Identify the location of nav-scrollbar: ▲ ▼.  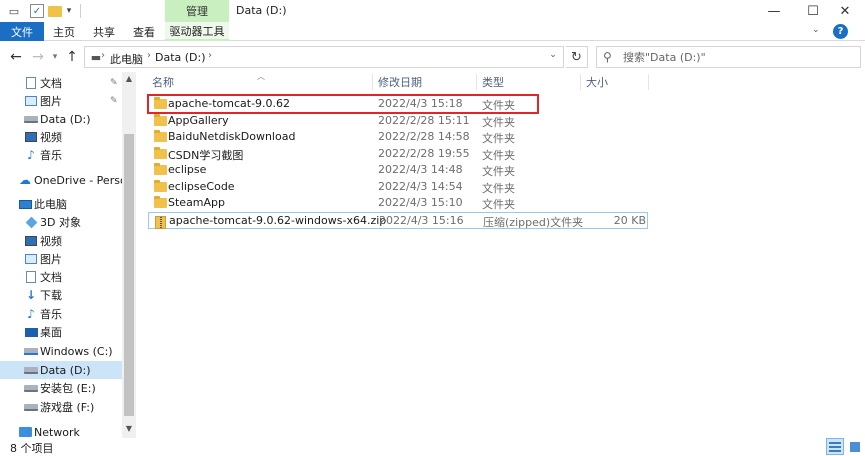
(129, 255).